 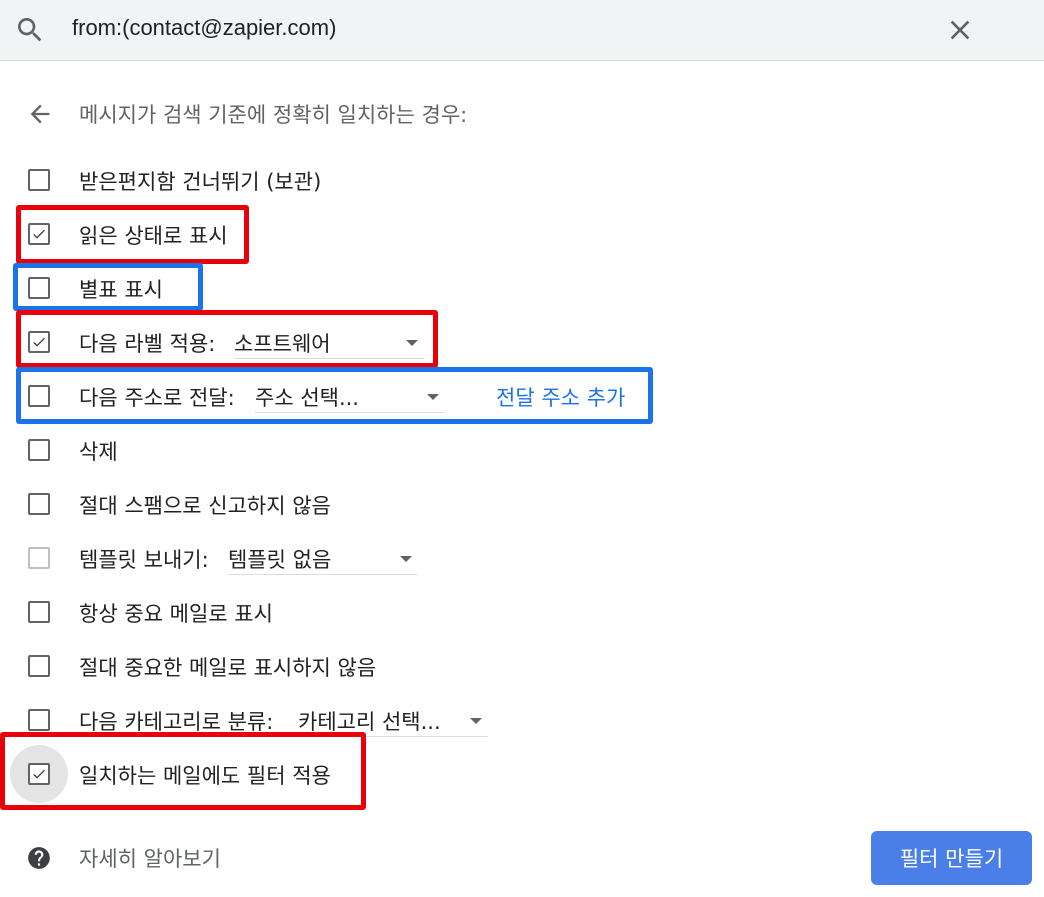 I want to click on option-mark-read: 읽은 상태로 표시, so click(x=450, y=234).